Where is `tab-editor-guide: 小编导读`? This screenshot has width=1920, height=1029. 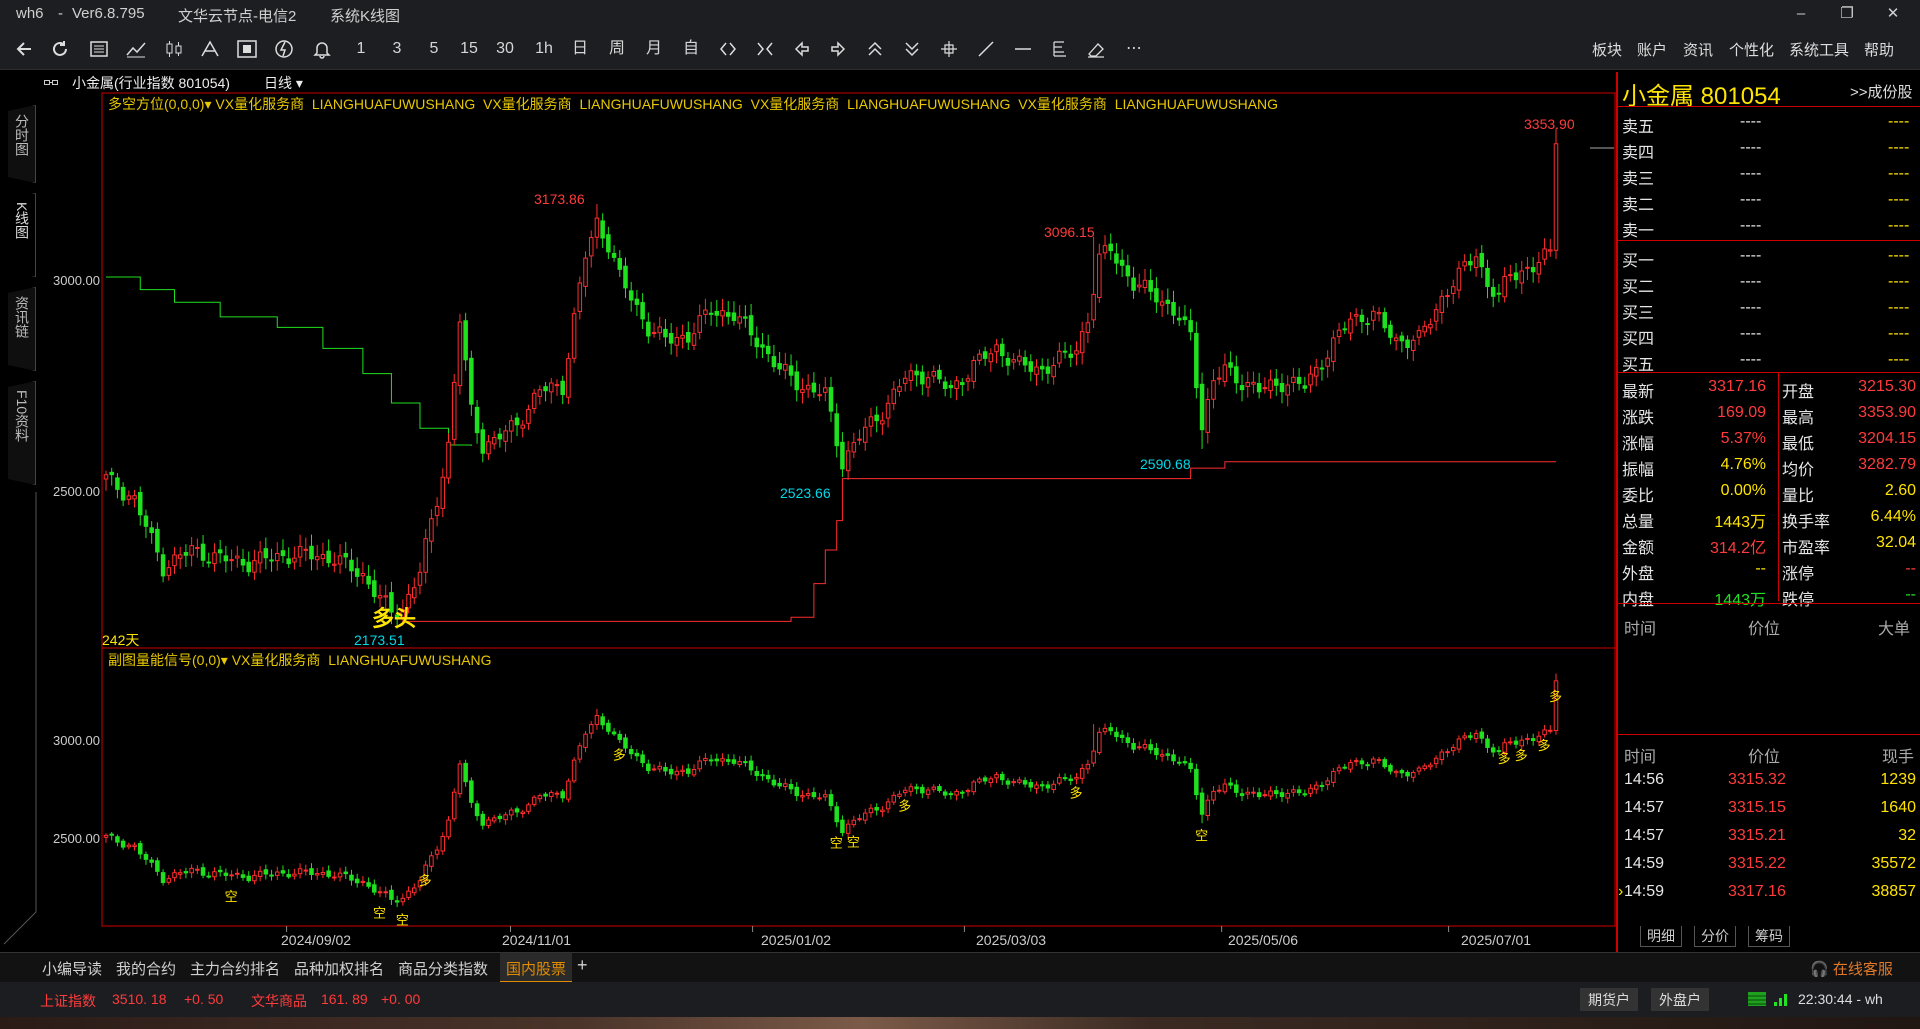
tab-editor-guide: 小编导读 is located at coordinates (72, 968).